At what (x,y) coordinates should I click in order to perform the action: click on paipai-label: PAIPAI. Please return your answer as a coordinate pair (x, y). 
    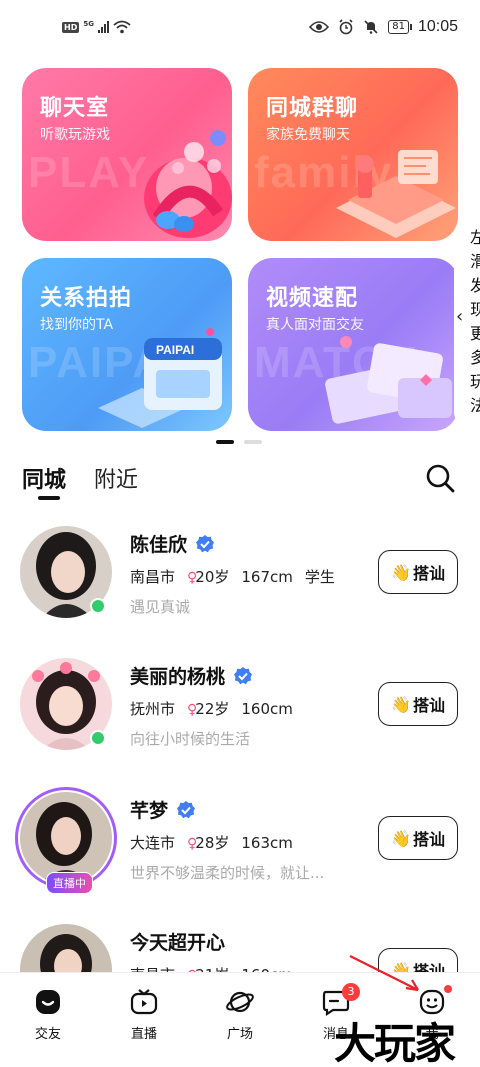
    Looking at the image, I should click on (175, 350).